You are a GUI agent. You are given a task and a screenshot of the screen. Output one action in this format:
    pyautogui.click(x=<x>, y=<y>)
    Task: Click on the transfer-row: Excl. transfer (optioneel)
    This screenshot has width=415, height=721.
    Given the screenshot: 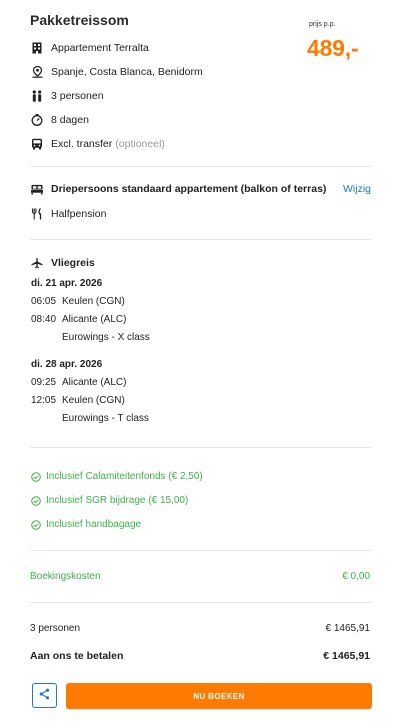 What is the action you would take?
    pyautogui.click(x=98, y=144)
    